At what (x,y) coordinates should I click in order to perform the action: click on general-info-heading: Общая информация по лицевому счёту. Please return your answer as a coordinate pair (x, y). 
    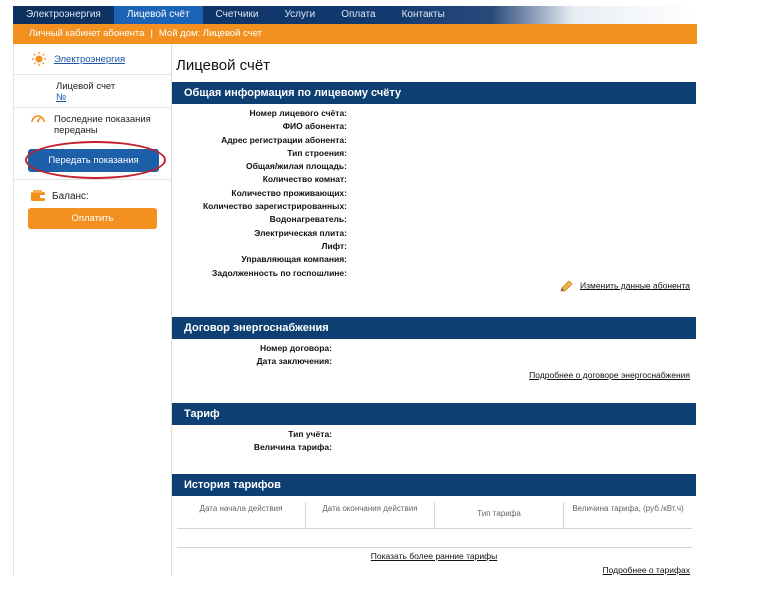
    Looking at the image, I should click on (434, 93).